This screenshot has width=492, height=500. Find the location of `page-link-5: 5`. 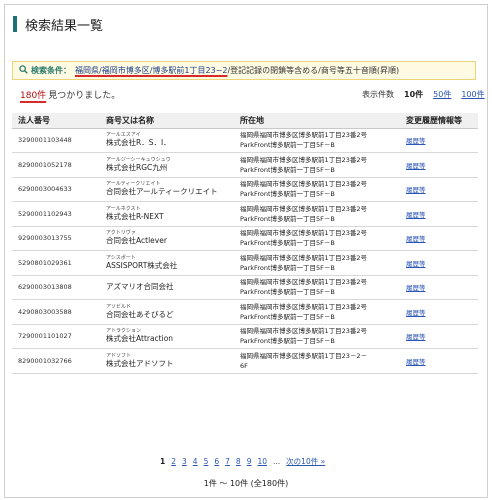

page-link-5: 5 is located at coordinates (206, 461).